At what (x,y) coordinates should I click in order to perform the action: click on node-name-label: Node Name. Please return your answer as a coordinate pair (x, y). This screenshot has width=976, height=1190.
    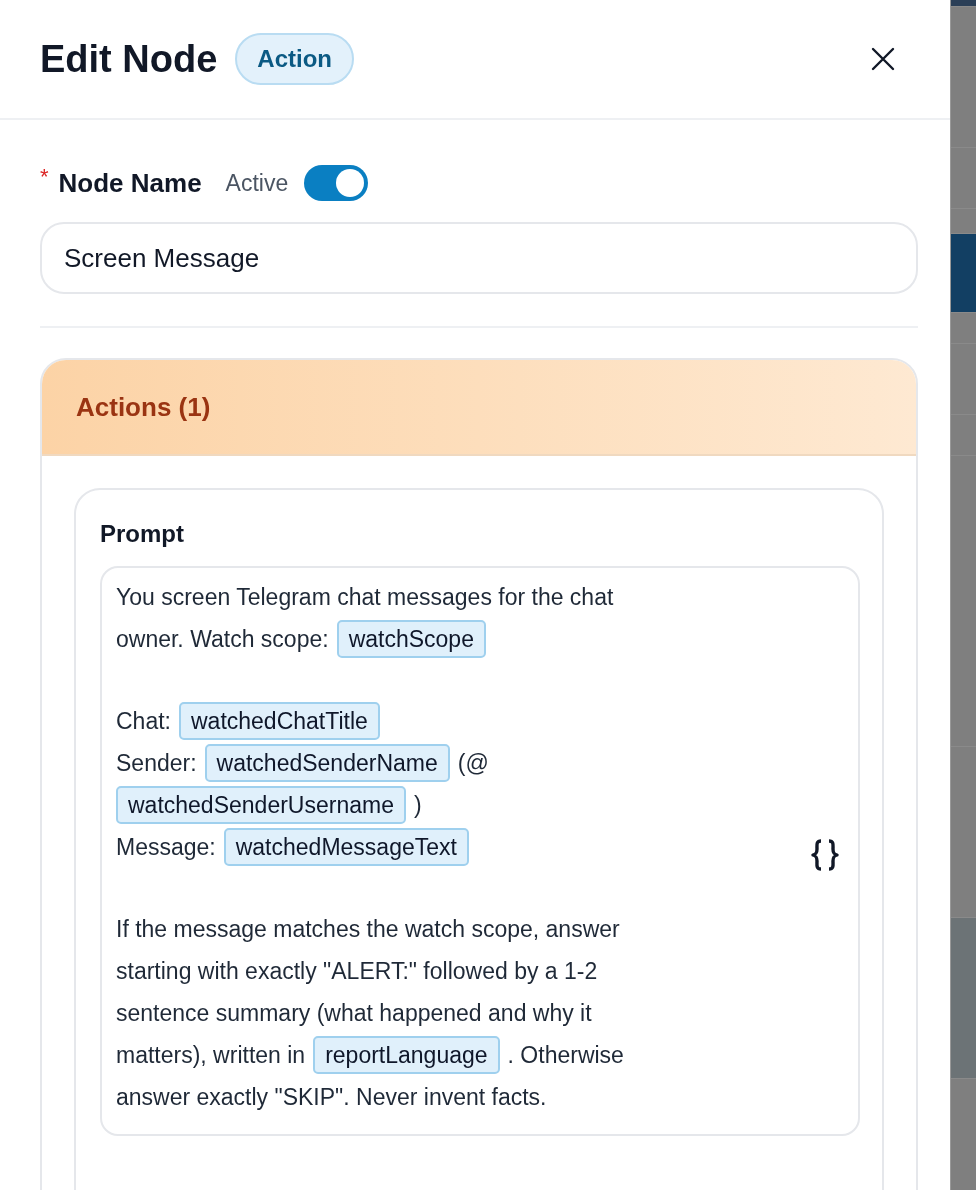
    Looking at the image, I should click on (130, 183).